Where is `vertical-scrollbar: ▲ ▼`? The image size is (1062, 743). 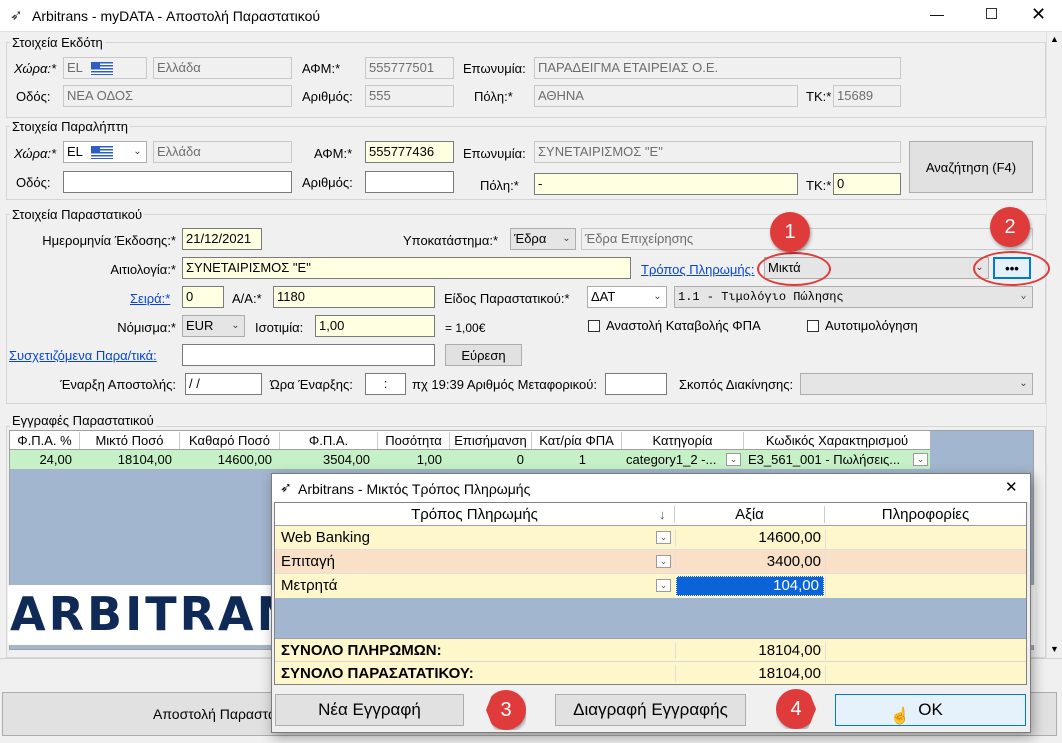 vertical-scrollbar: ▲ ▼ is located at coordinates (1054, 345).